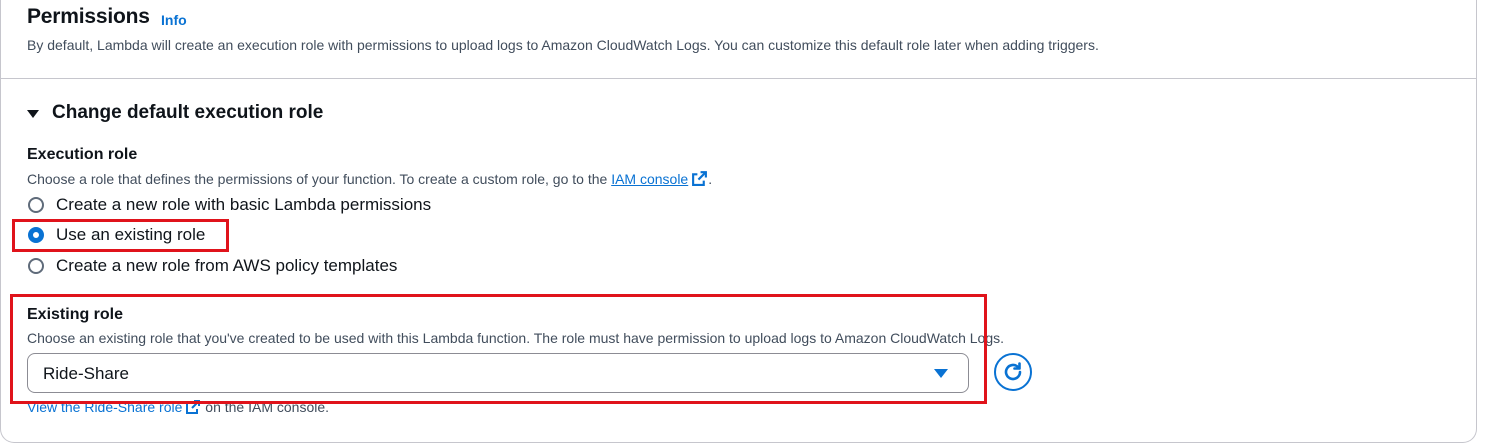 Image resolution: width=1487 pixels, height=446 pixels. What do you see at coordinates (188, 112) in the screenshot?
I see `expander-label: Change default execution role` at bounding box center [188, 112].